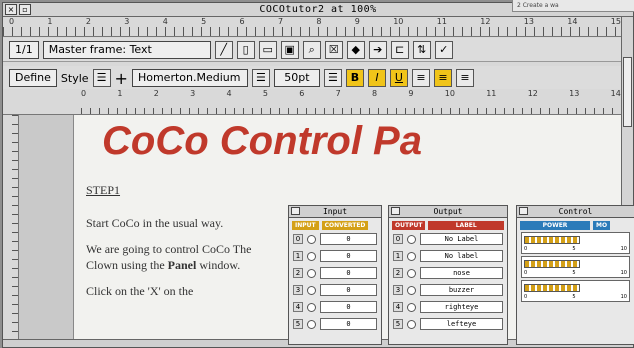 The image size is (634, 348). What do you see at coordinates (296, 78) in the screenshot?
I see `font-size-field: 50pt` at bounding box center [296, 78].